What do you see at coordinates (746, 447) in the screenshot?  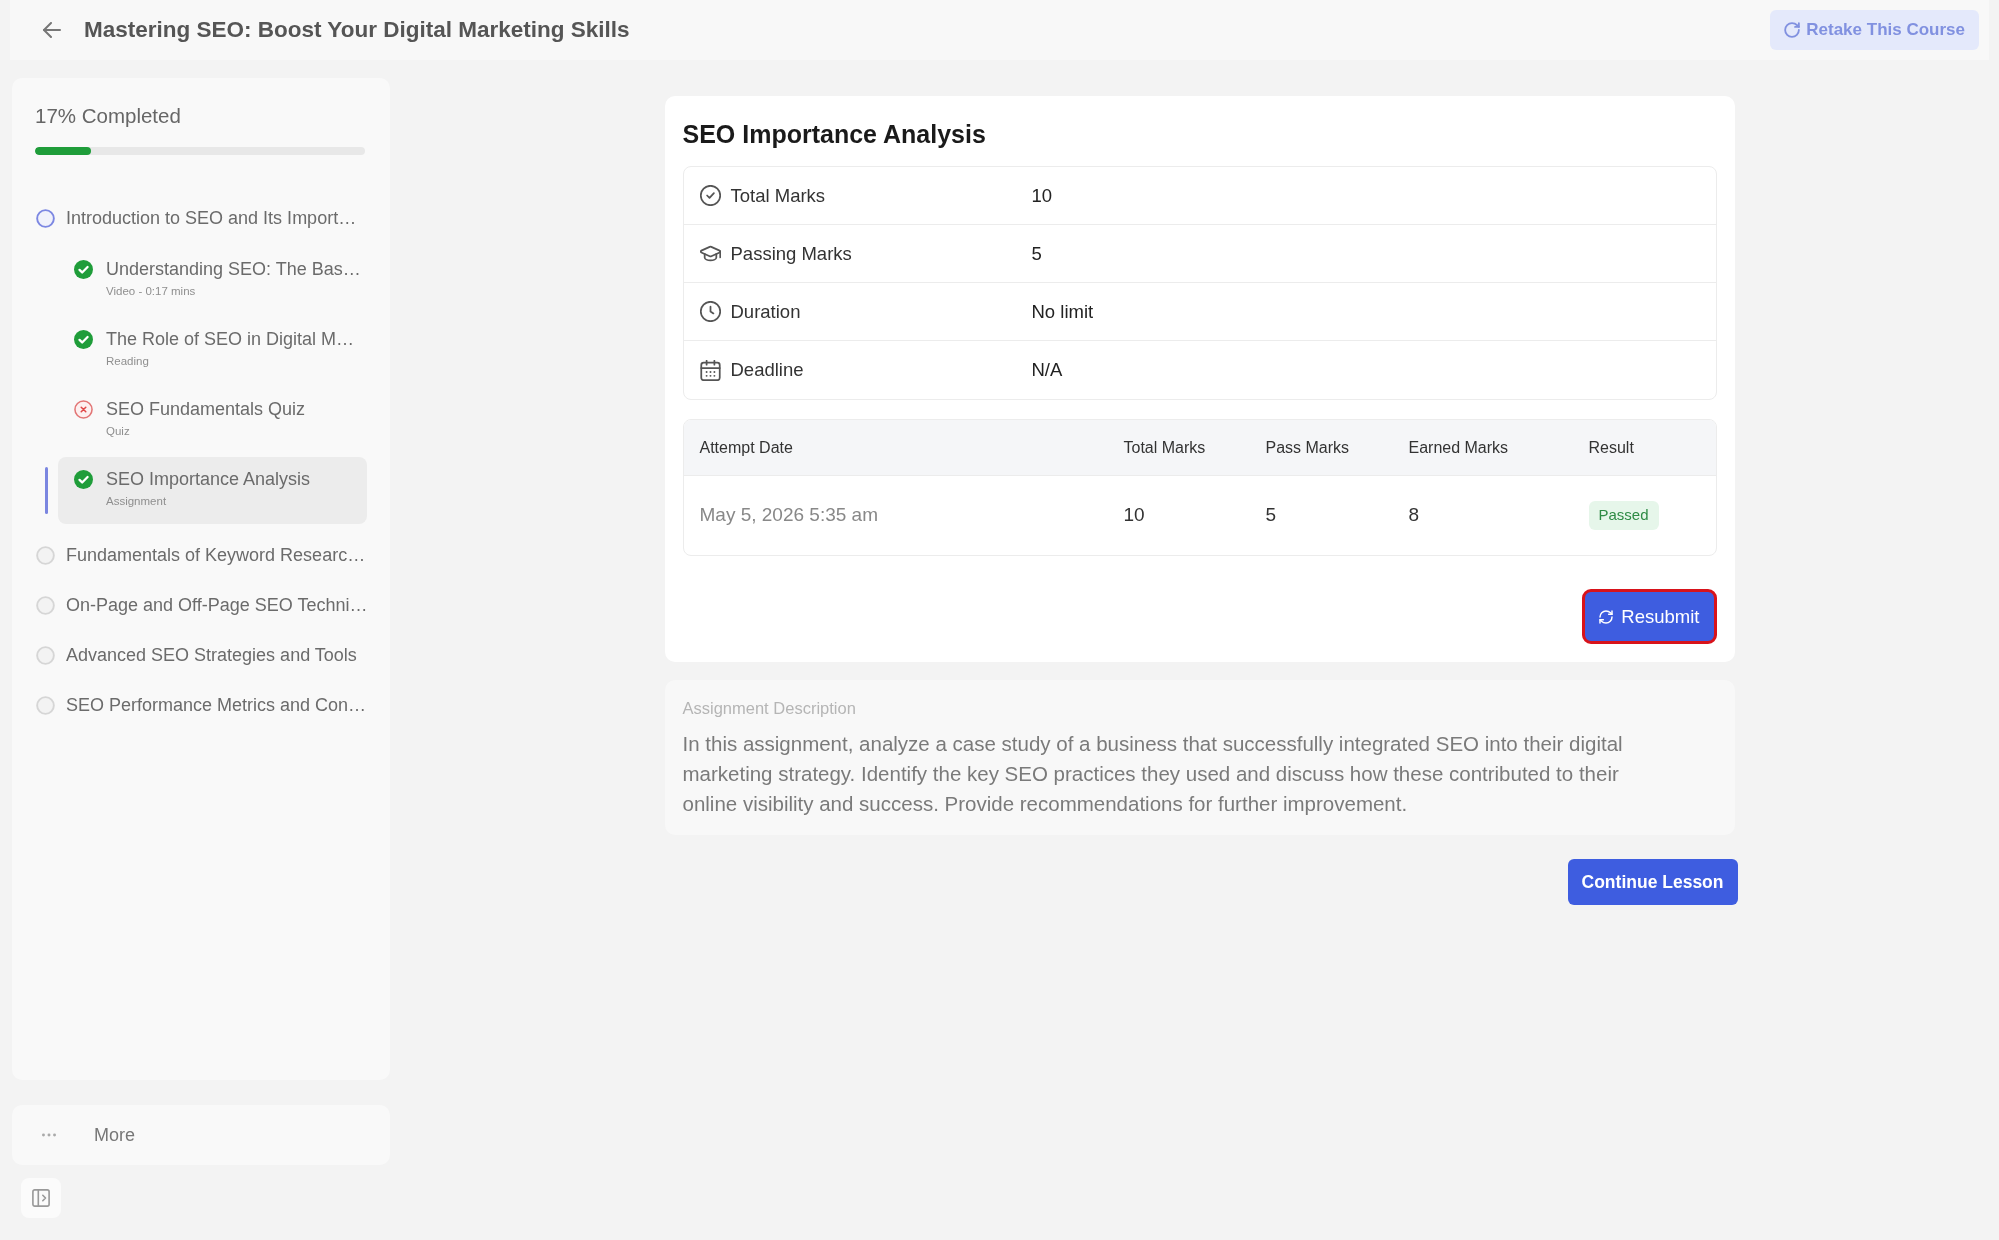 I see `column-header: Attempt Date` at bounding box center [746, 447].